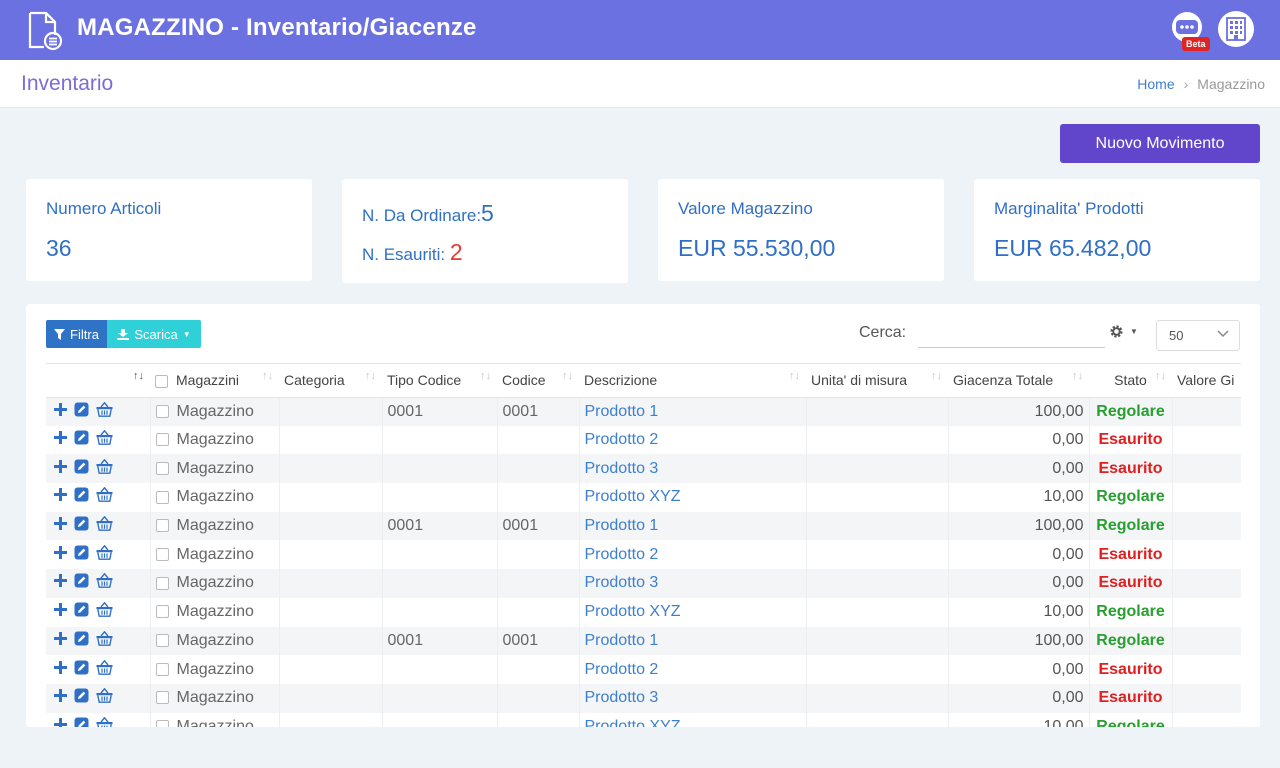 The height and width of the screenshot is (768, 1280). I want to click on column-header-tipo-codice: Tipo Codice ↑↓, so click(439, 381).